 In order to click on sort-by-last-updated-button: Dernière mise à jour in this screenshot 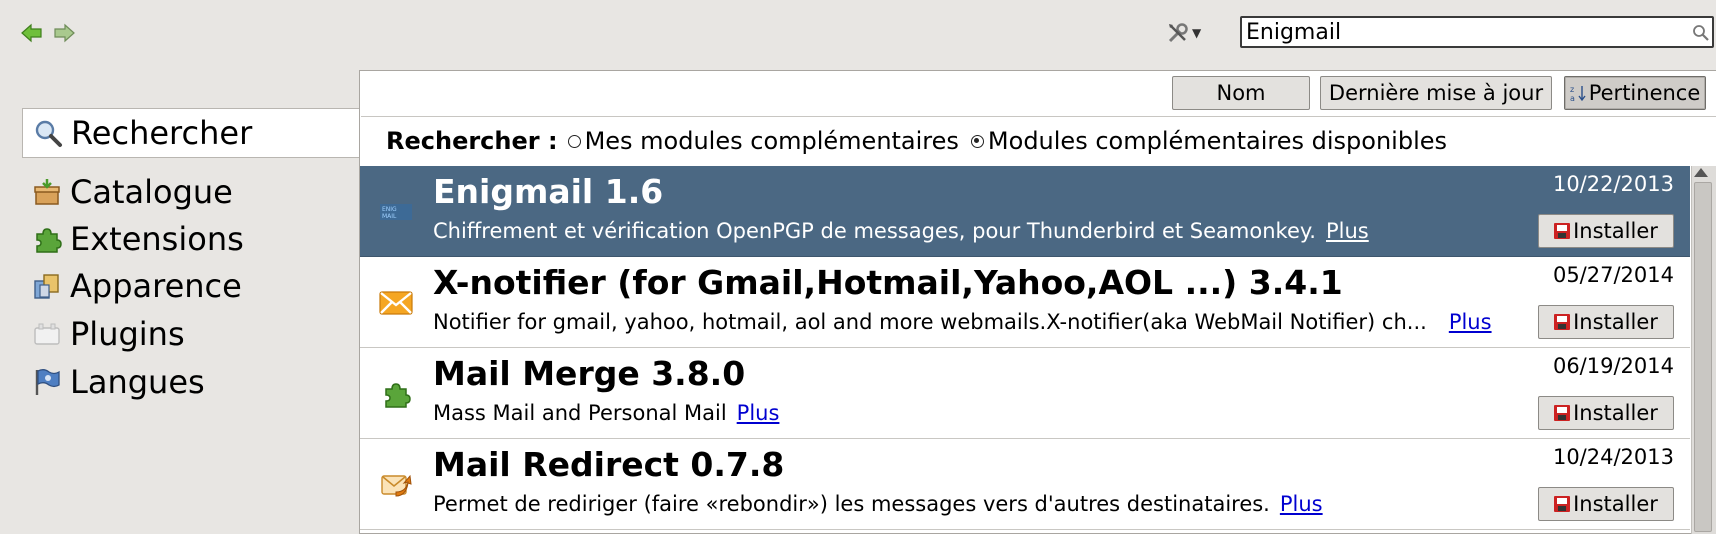, I will do `click(1436, 93)`.